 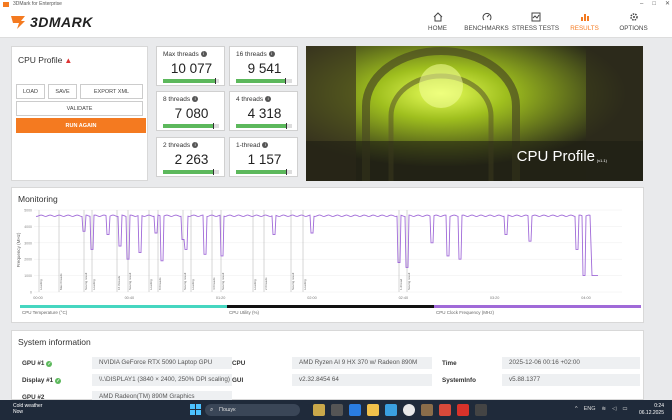 I want to click on profile-title: CPU Profile ▲, so click(x=45, y=60).